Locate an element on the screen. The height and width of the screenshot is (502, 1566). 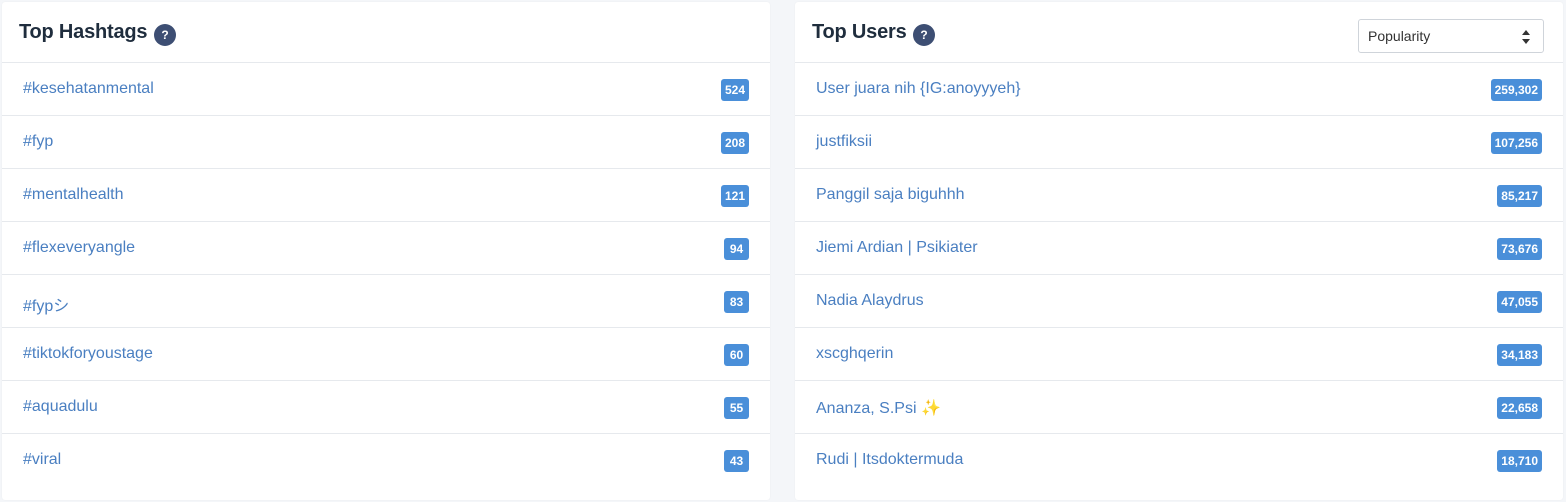
list-item: Rudi | Itsdoktermuda 18,710 is located at coordinates (1179, 460).